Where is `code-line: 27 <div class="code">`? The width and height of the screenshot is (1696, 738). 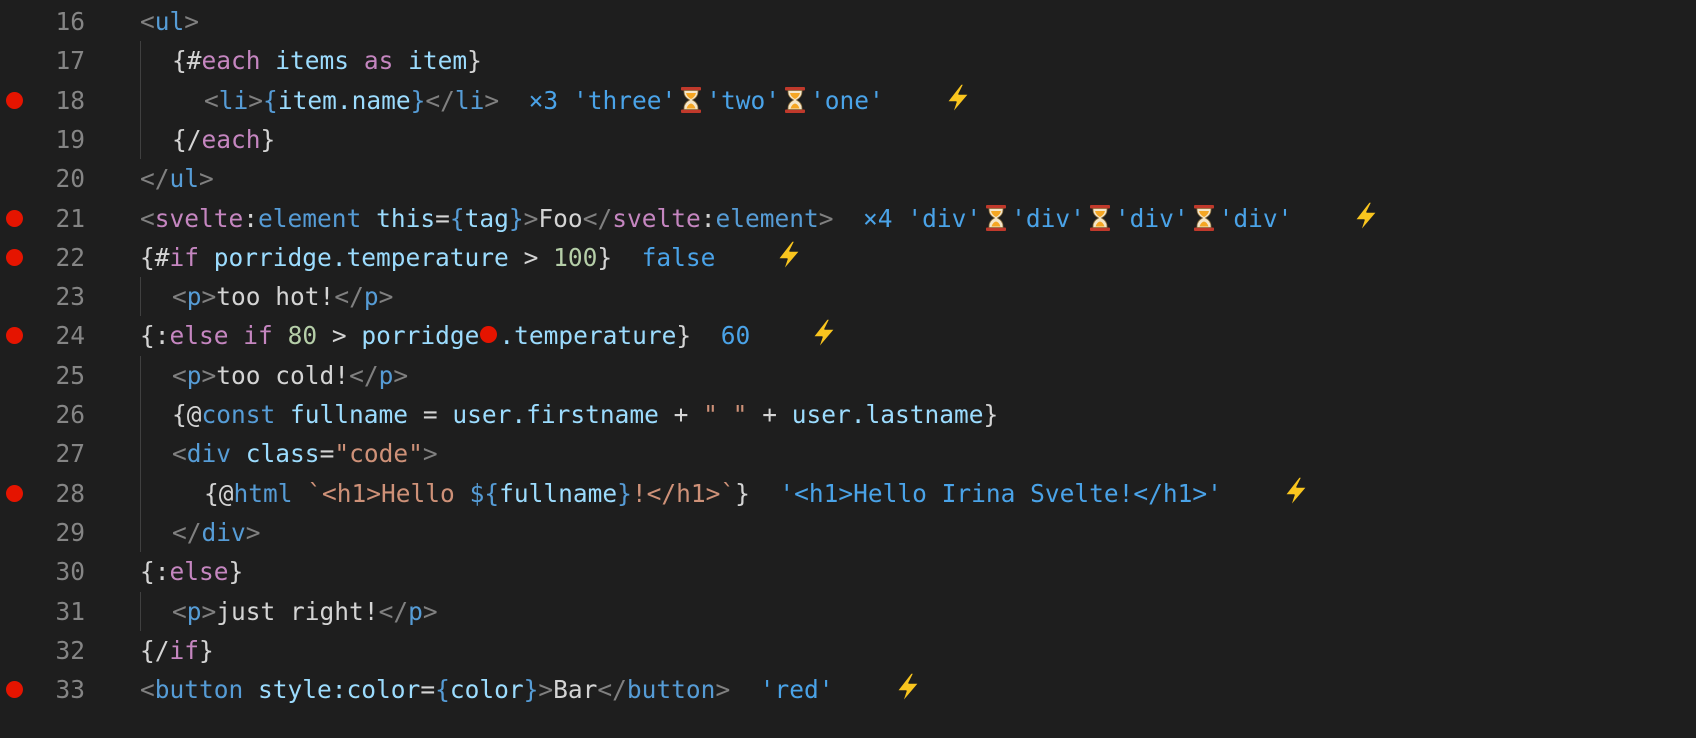 code-line: 27 <div class="code"> is located at coordinates (848, 454).